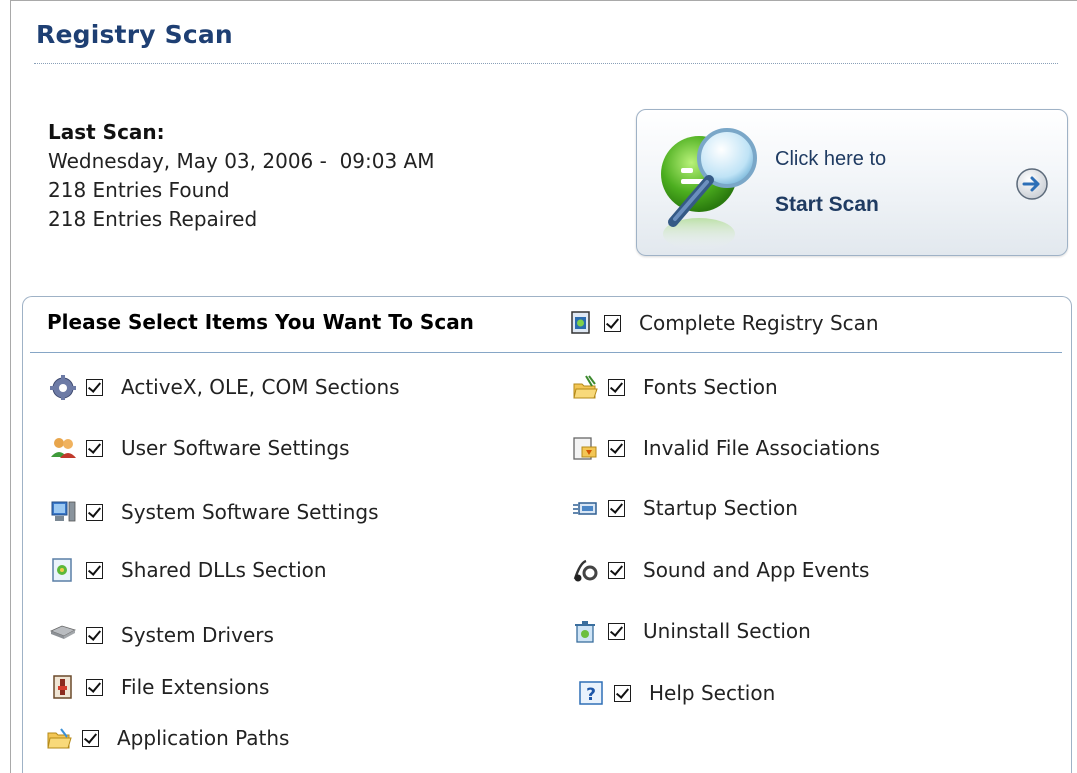 This screenshot has height=773, width=1077. Describe the element at coordinates (63, 448) in the screenshot. I see `users-icon` at that location.